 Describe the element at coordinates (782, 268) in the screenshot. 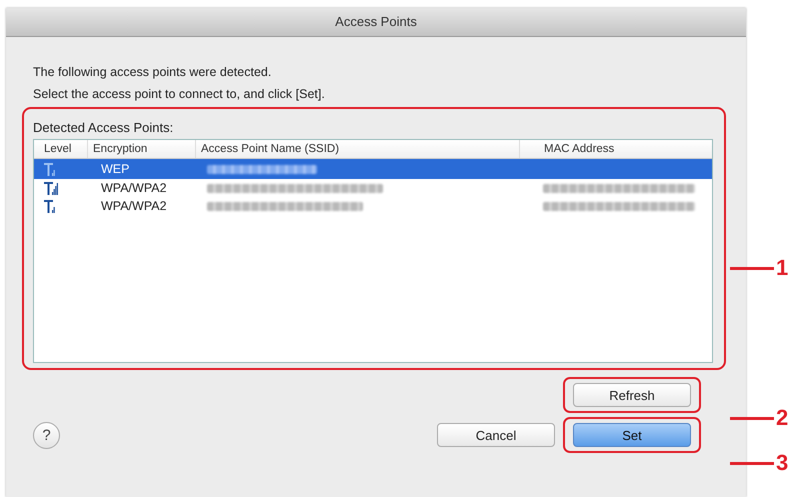

I see `callout-number: 1` at that location.